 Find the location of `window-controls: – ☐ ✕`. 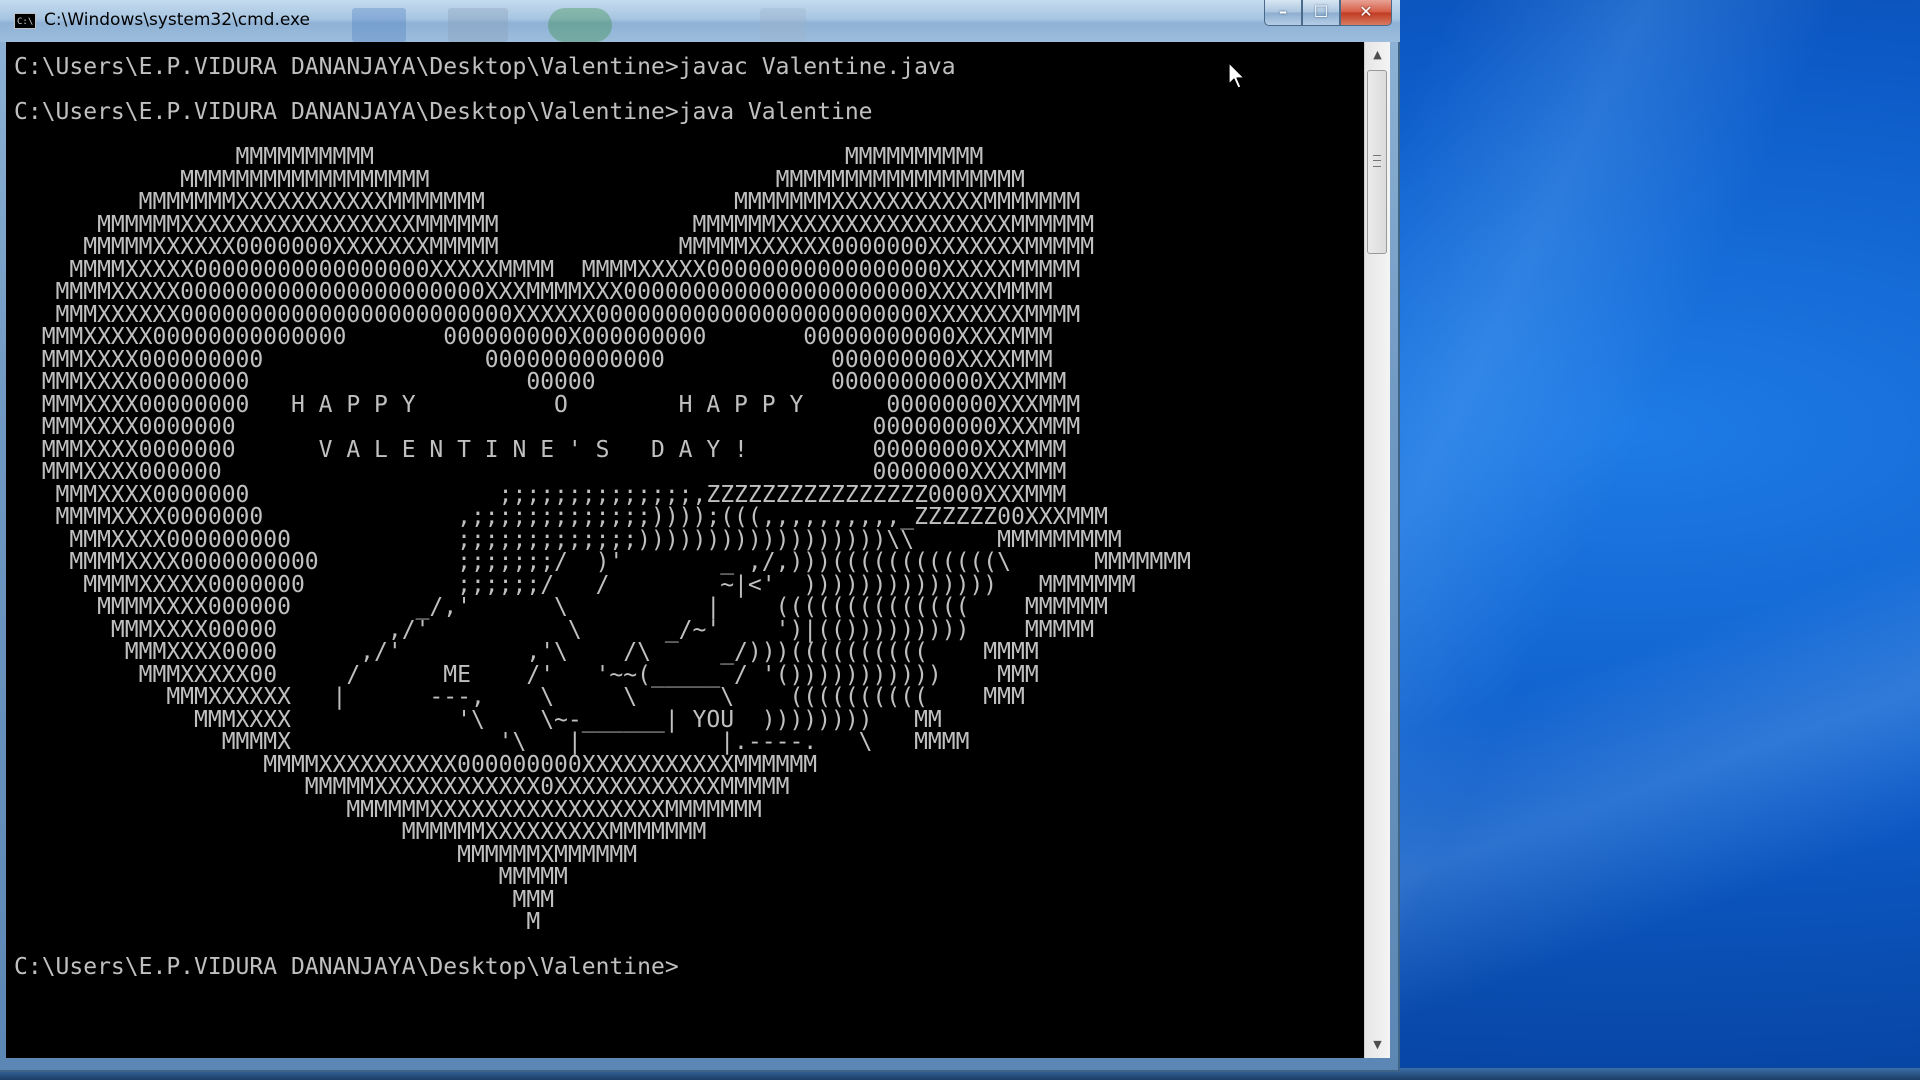

window-controls: – ☐ ✕ is located at coordinates (1328, 14).